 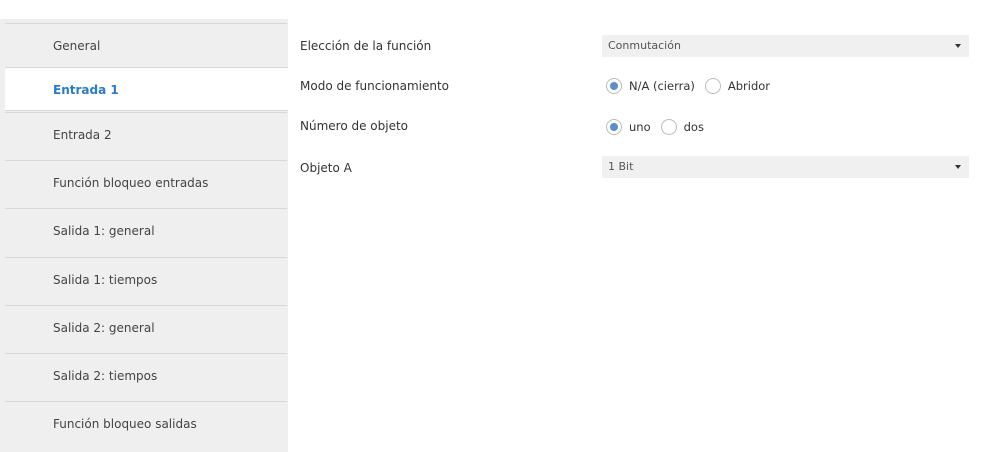 I want to click on sidebar-item-label: Función bloqueo salidas, so click(x=125, y=424).